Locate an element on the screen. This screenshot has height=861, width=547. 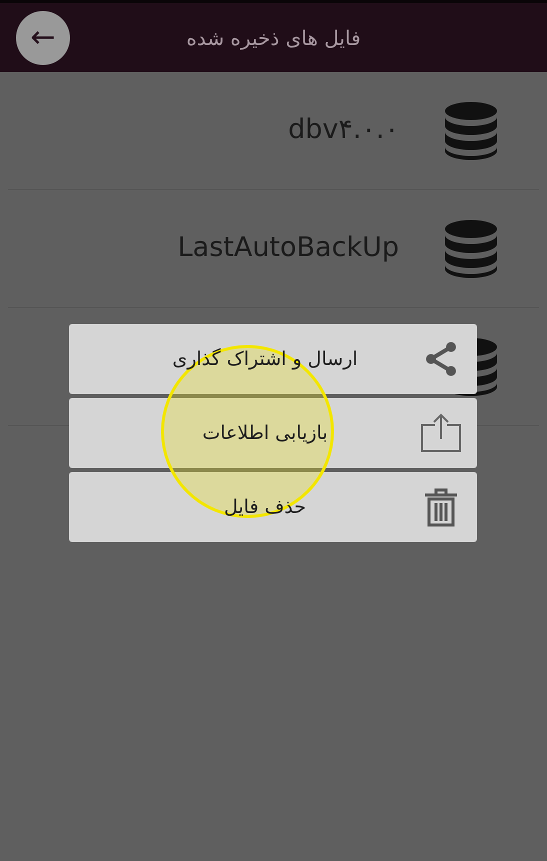
menu-item: بازیابی اطلاعات is located at coordinates (273, 433).